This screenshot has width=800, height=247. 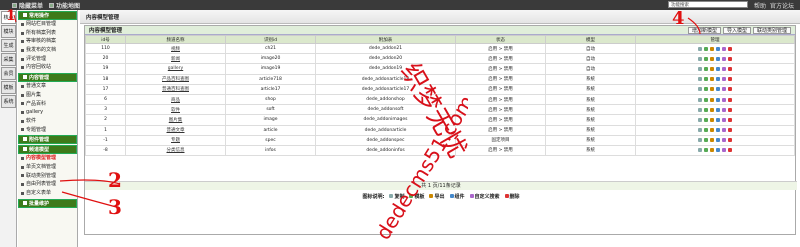 I want to click on cell-name: 视频, so click(x=175, y=48).